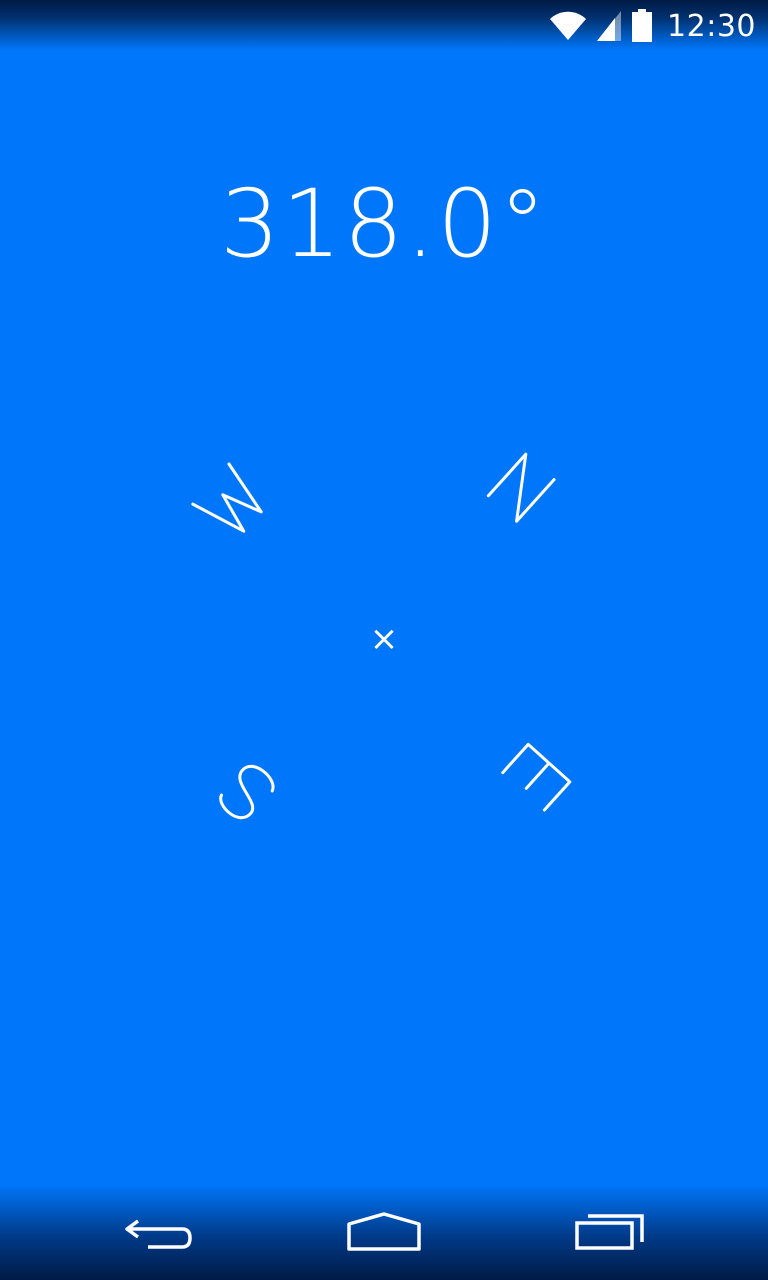  Describe the element at coordinates (227, 497) in the screenshot. I see `direction-letter-w` at that location.